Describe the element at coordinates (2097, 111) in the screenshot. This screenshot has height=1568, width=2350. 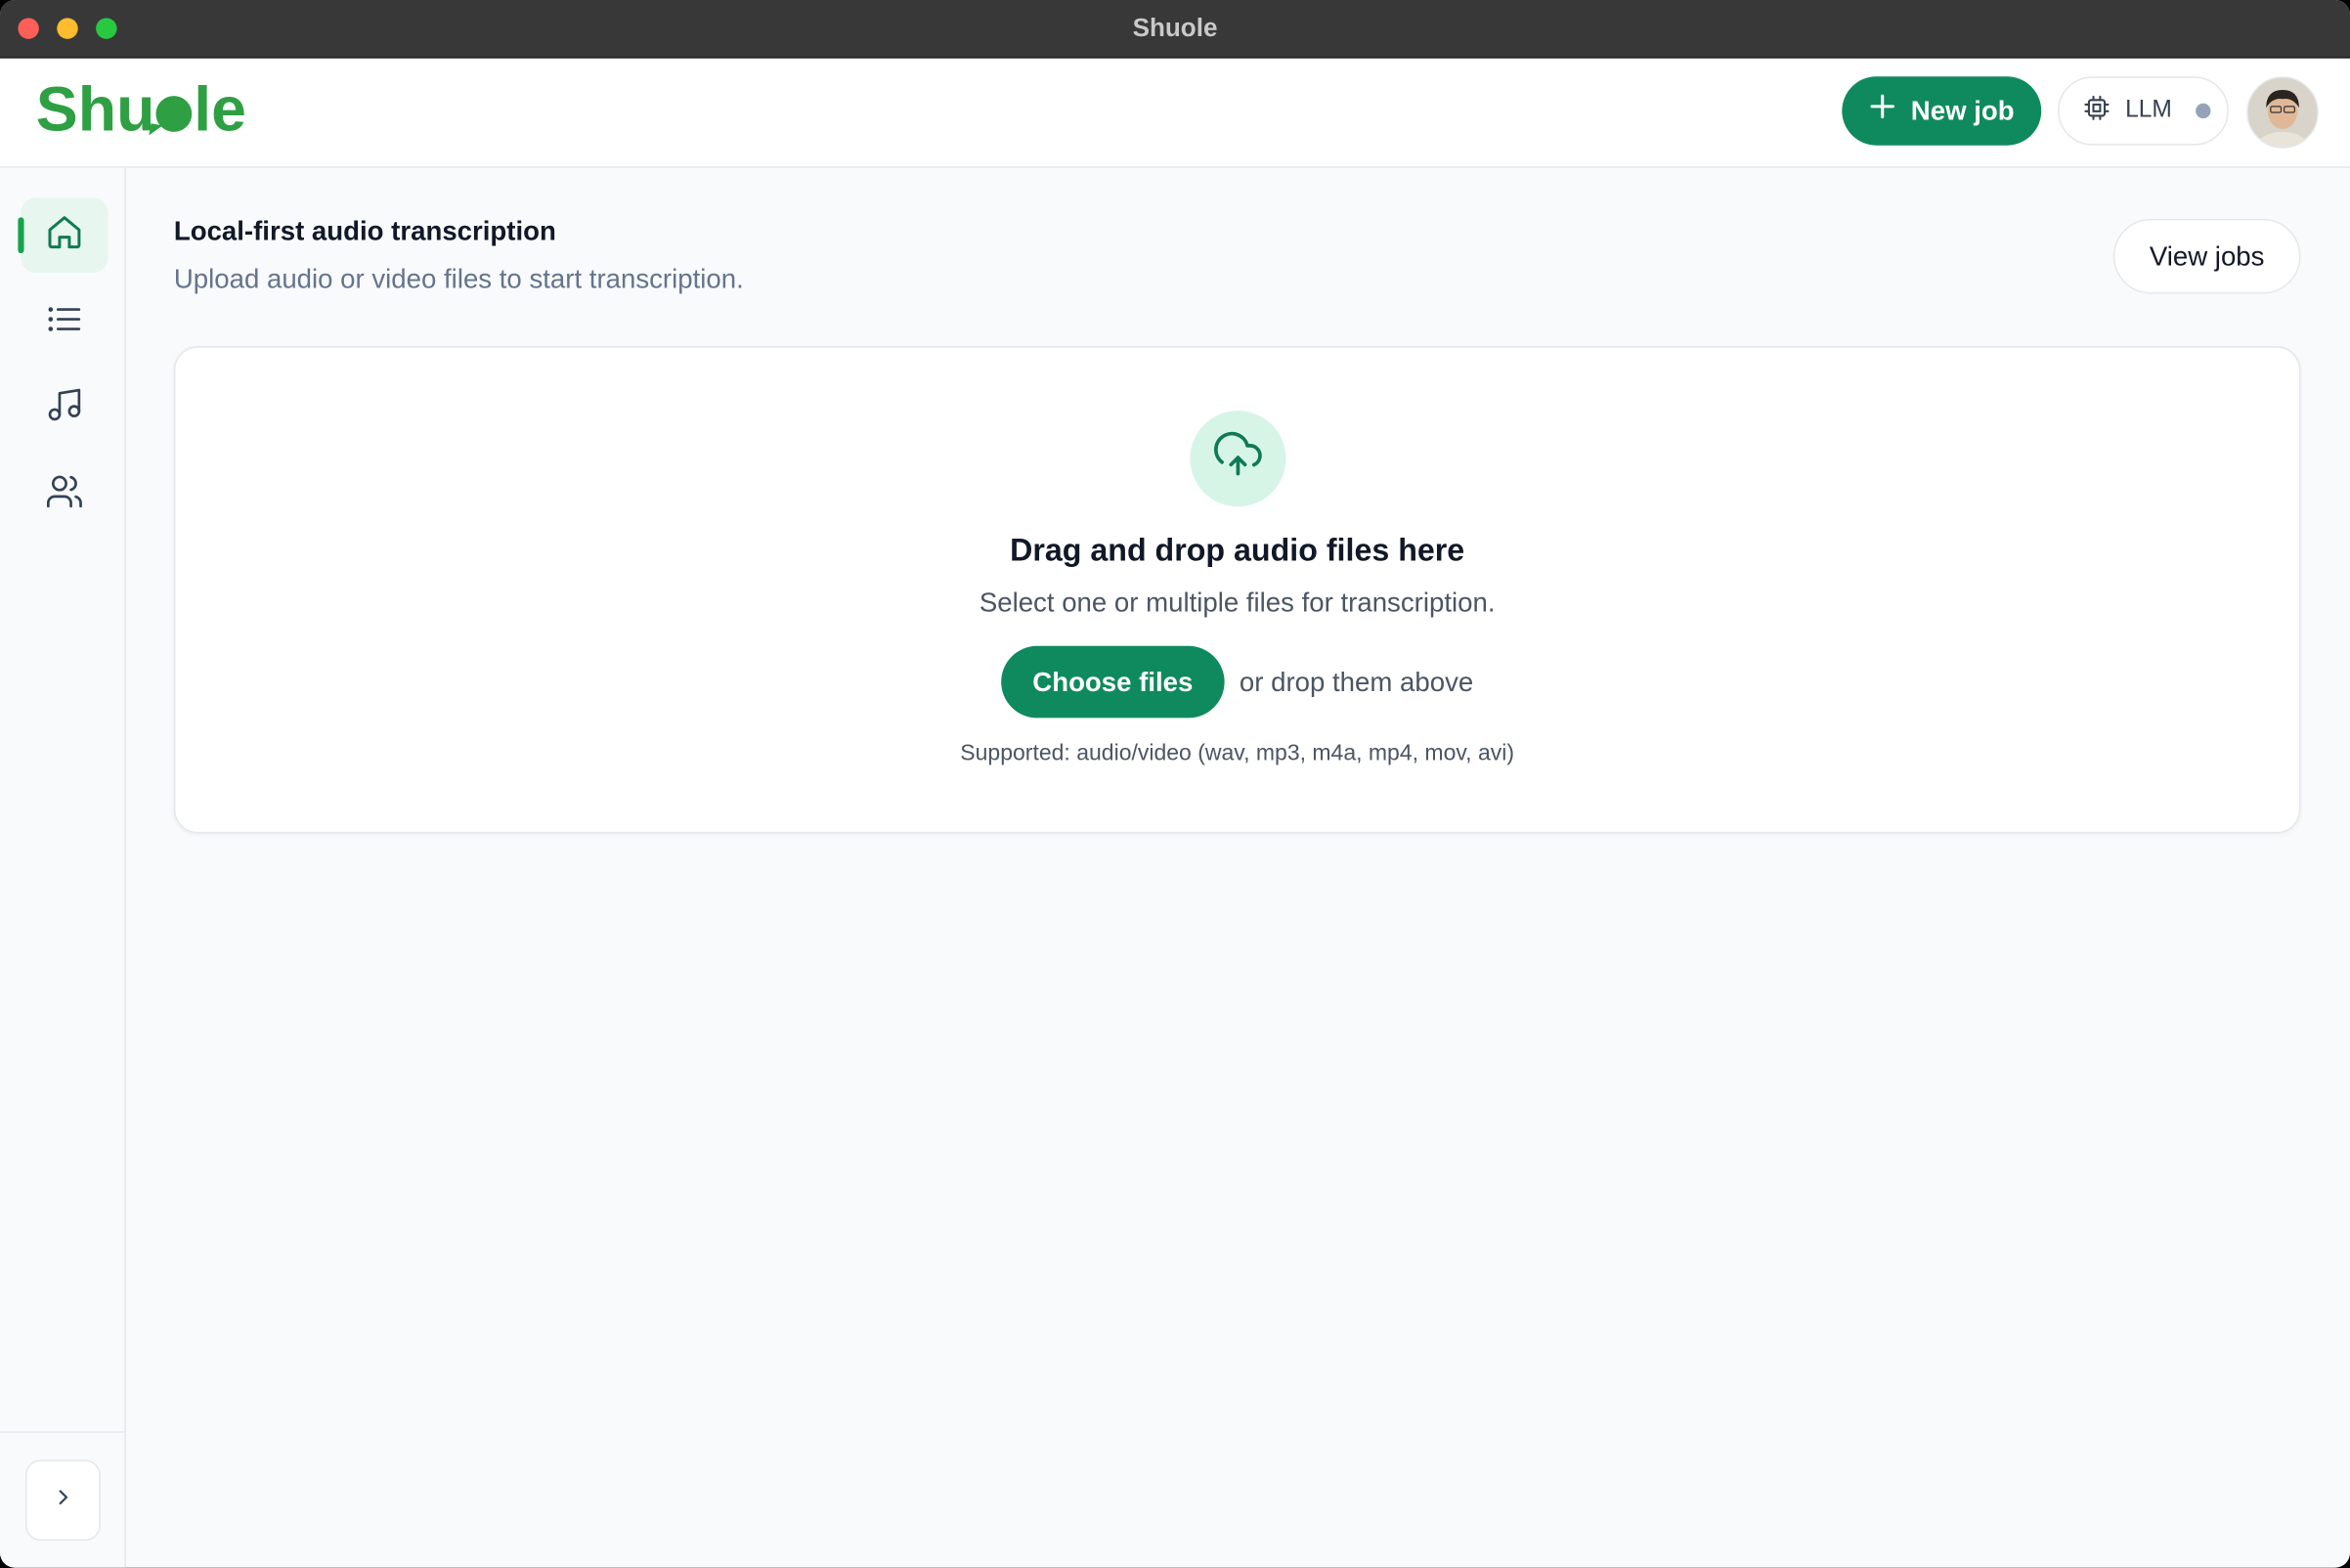
I see `cpu-chip-icon` at that location.